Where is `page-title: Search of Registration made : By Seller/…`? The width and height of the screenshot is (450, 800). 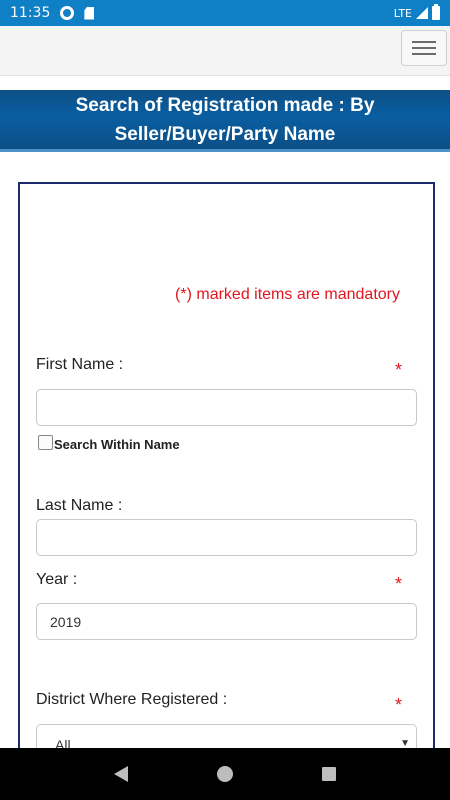 page-title: Search of Registration made : By Seller/… is located at coordinates (225, 119).